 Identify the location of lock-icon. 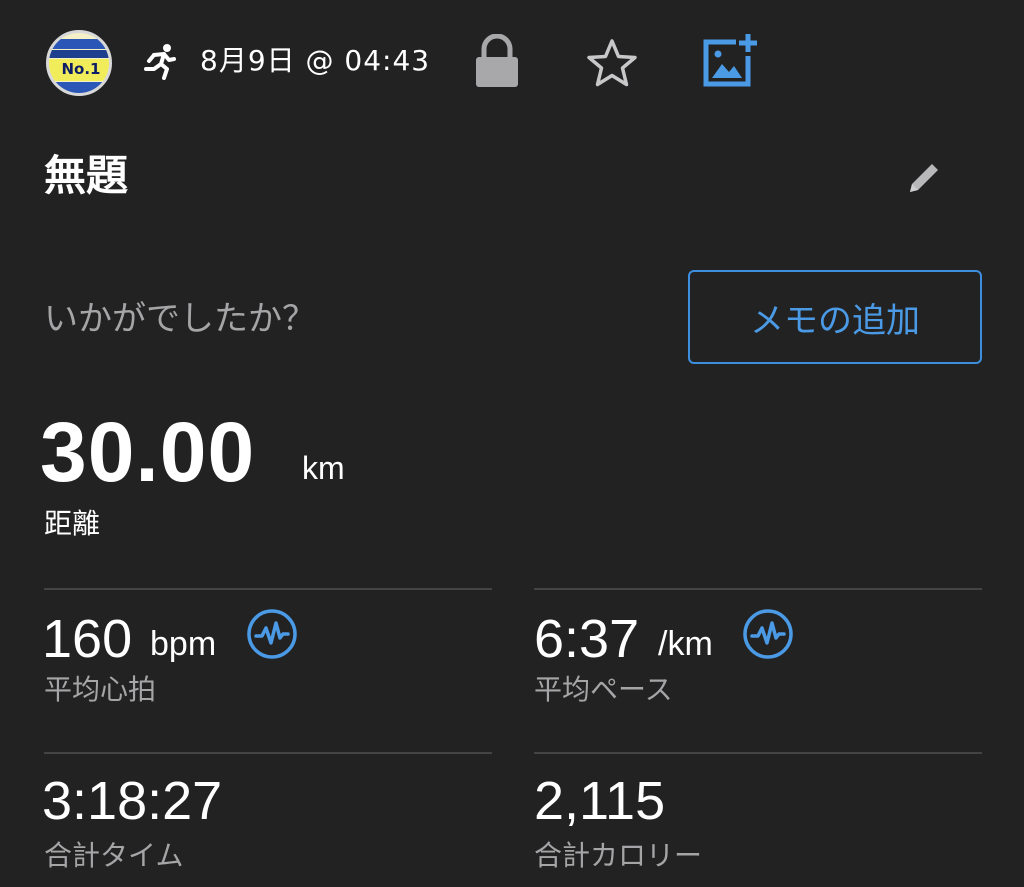
(497, 61).